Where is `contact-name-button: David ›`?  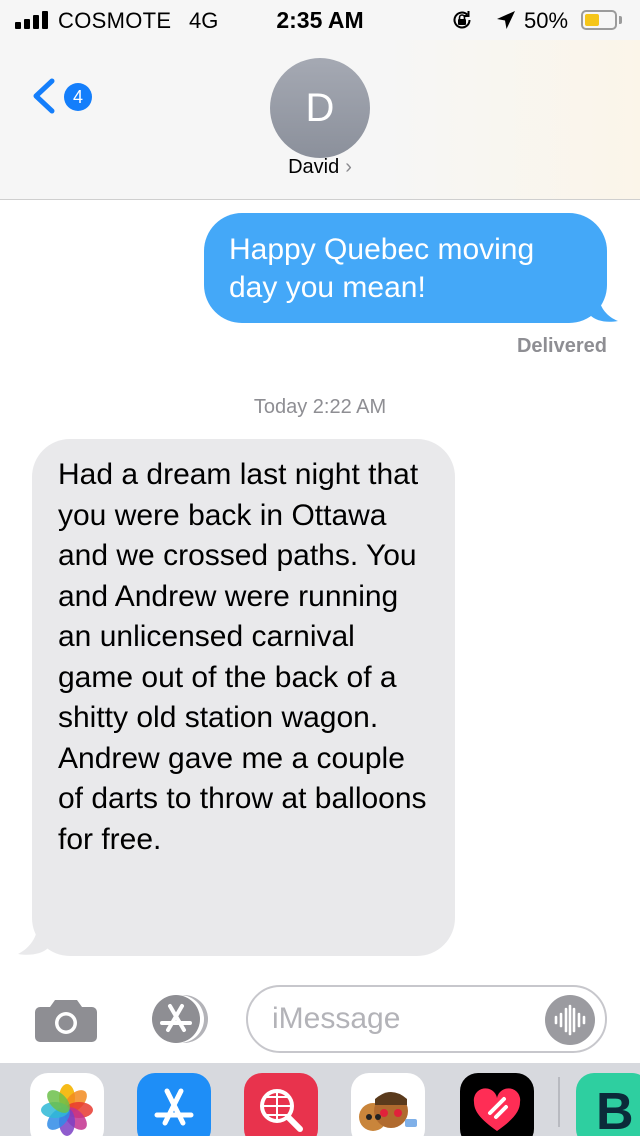
contact-name-button: David › is located at coordinates (320, 167).